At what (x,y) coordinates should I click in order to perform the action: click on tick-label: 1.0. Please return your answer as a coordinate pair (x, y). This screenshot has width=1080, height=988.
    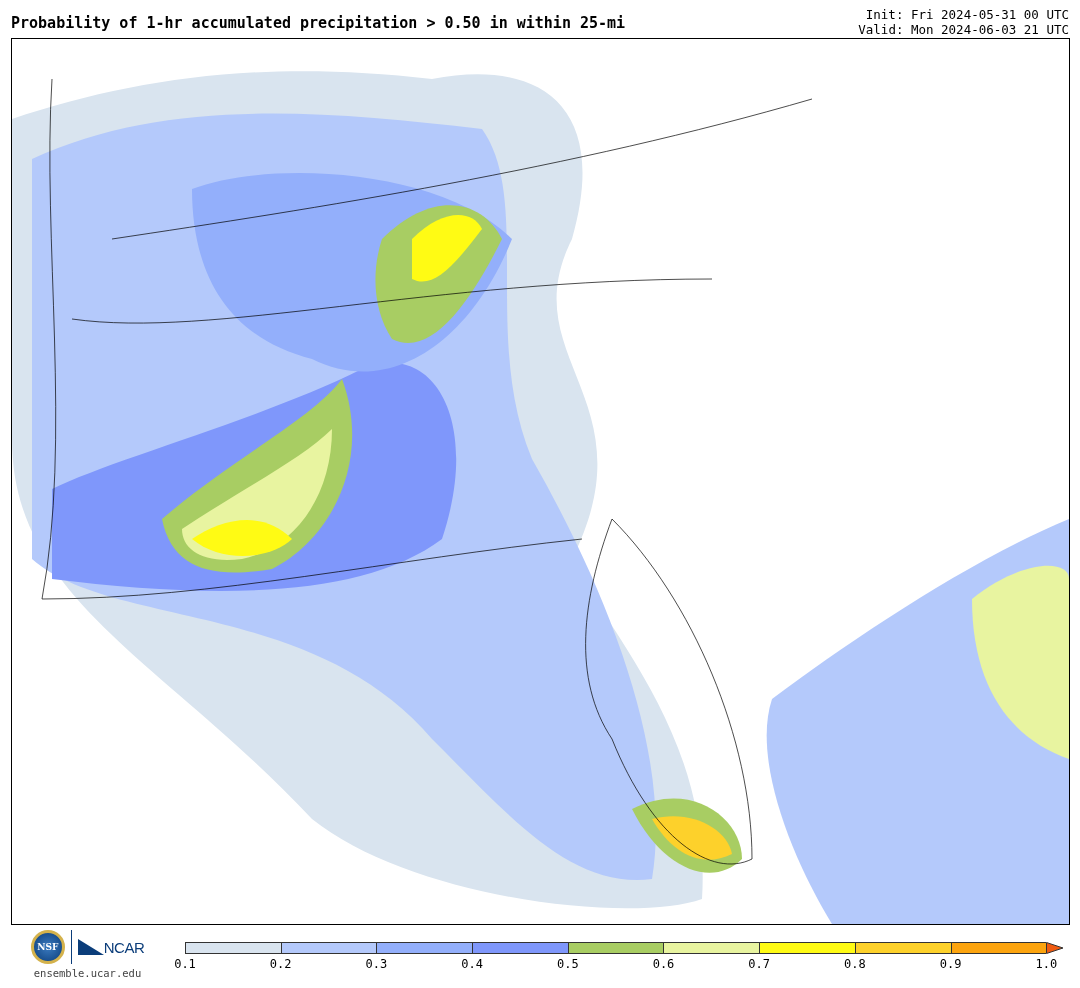
    Looking at the image, I should click on (1046, 964).